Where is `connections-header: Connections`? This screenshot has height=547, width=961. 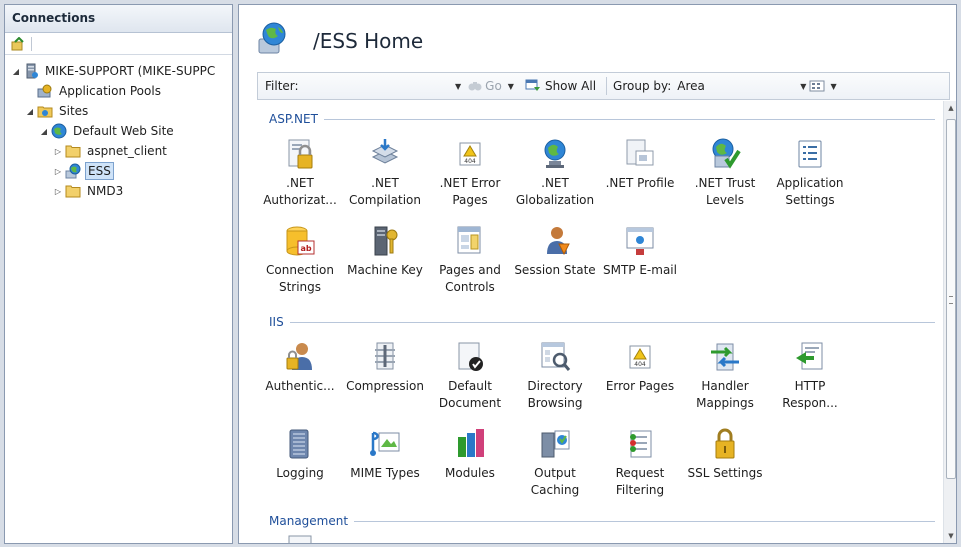 connections-header: Connections is located at coordinates (118, 19).